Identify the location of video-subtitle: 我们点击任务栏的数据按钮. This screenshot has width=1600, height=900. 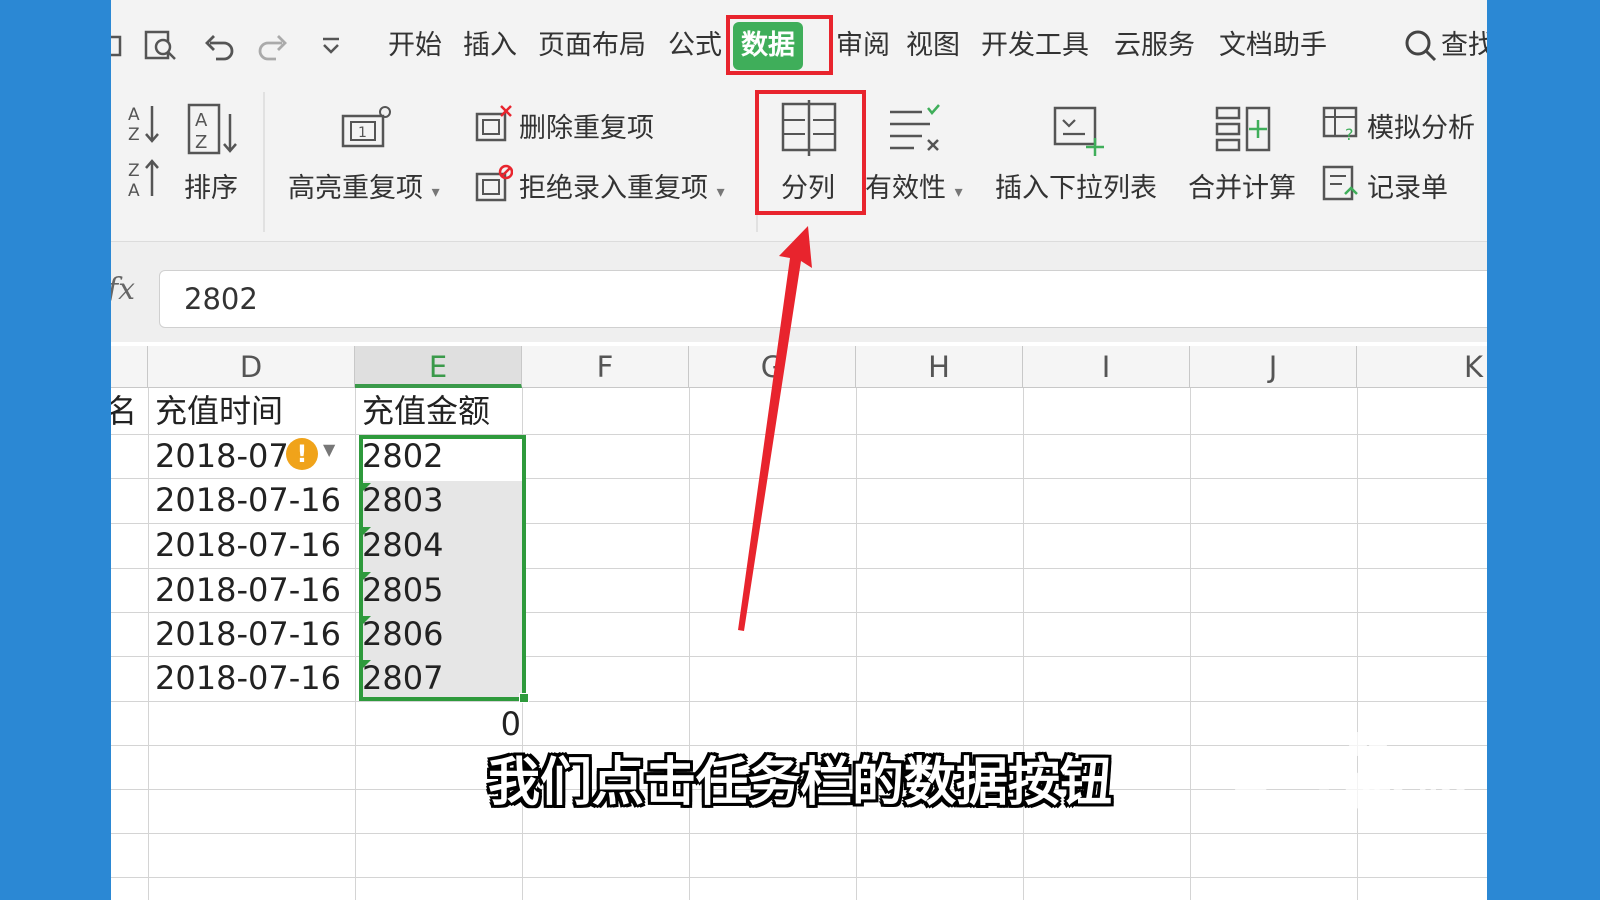
(799, 783).